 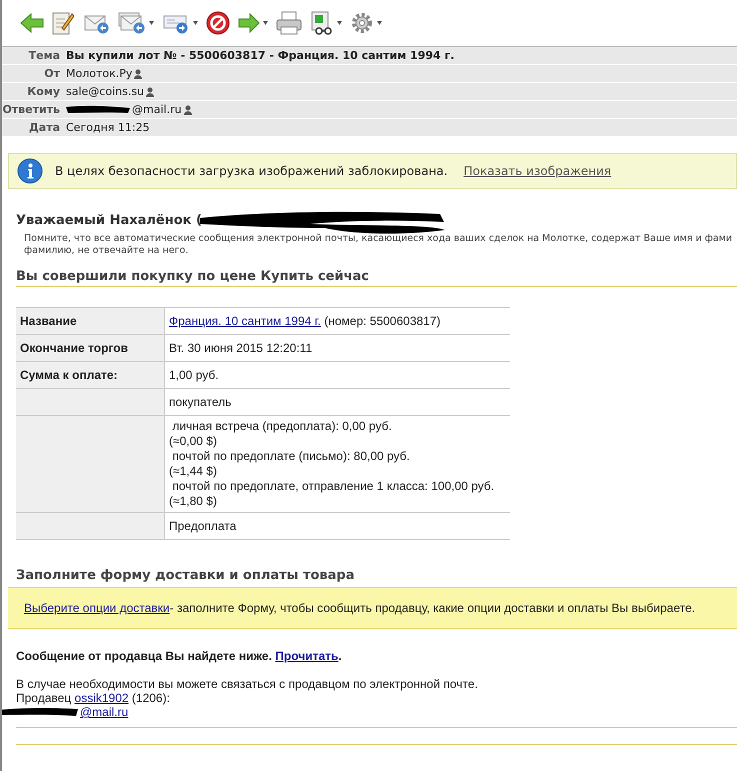 I want to click on block-icon, so click(x=218, y=23).